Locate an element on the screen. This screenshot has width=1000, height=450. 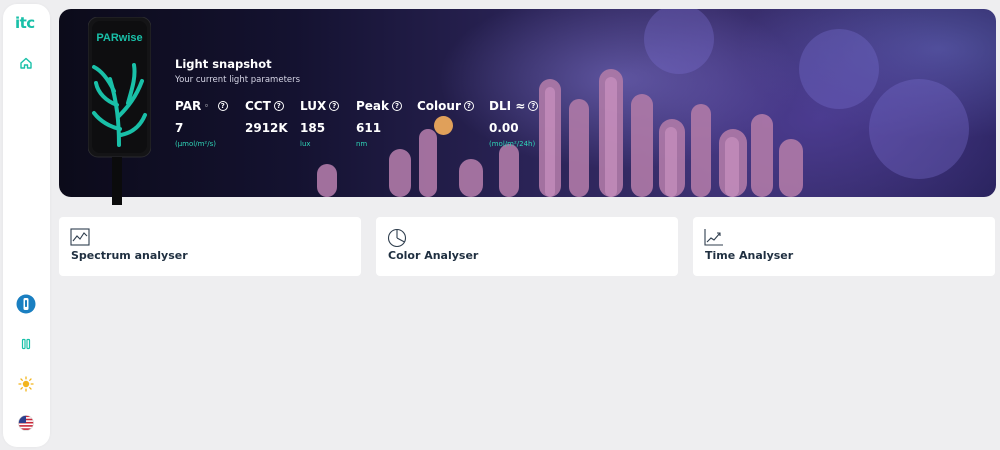
device-label: PARwise is located at coordinates (119, 38).